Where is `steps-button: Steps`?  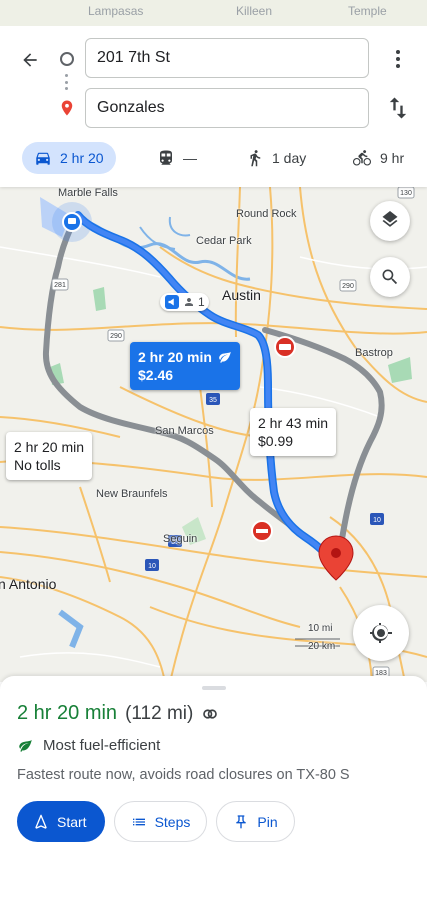 steps-button: Steps is located at coordinates (160, 821).